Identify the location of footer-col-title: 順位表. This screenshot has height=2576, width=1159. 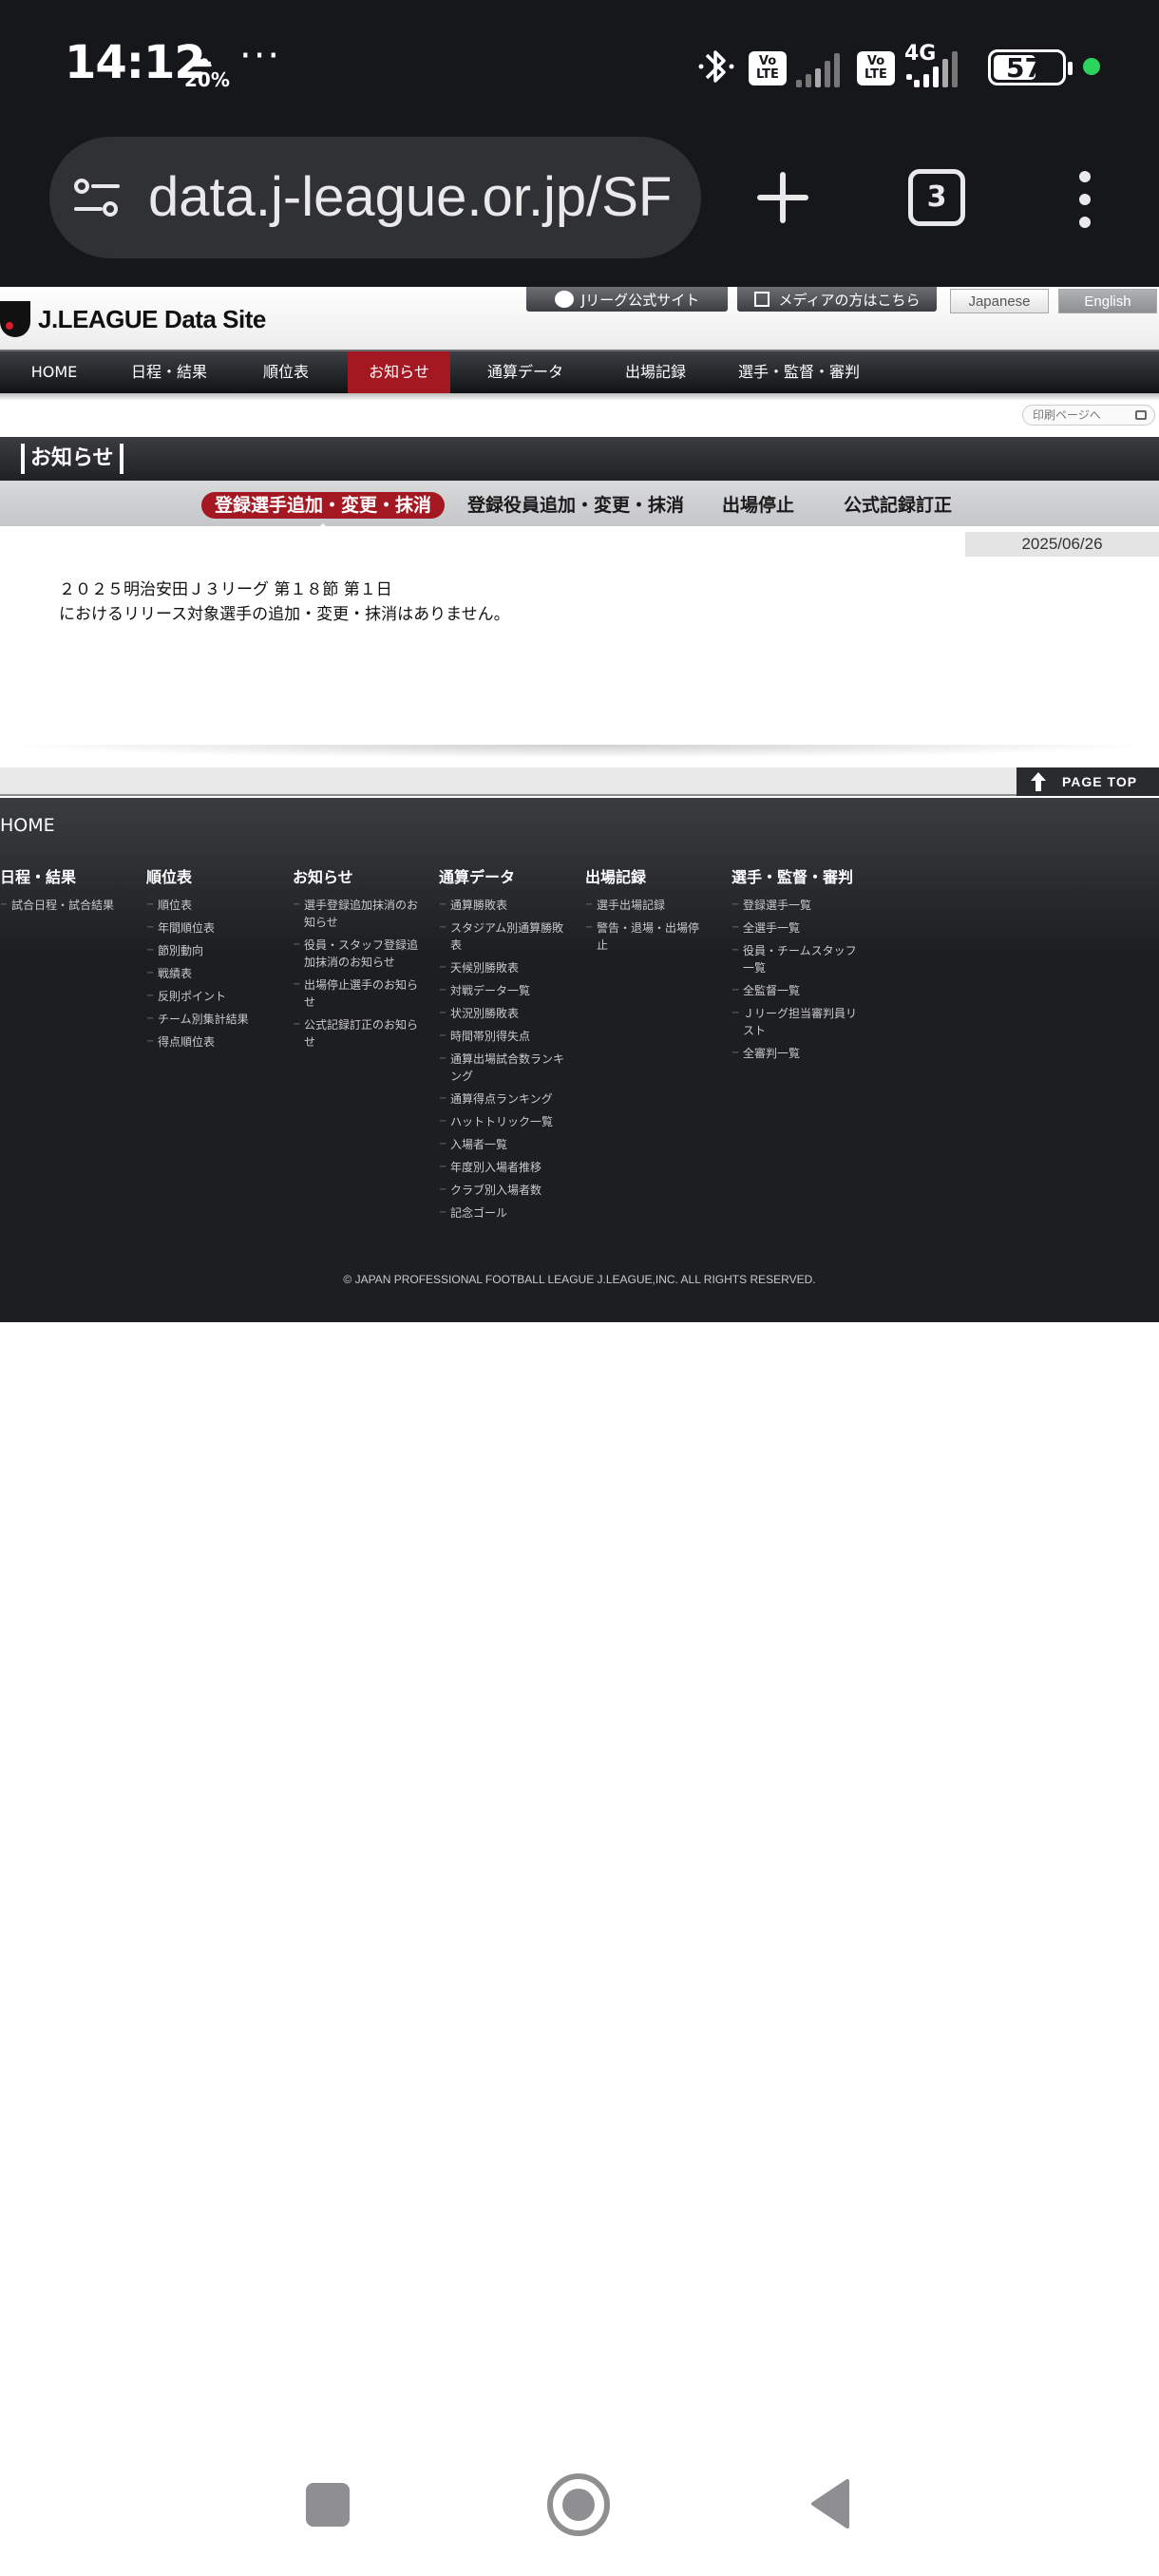
(208, 875).